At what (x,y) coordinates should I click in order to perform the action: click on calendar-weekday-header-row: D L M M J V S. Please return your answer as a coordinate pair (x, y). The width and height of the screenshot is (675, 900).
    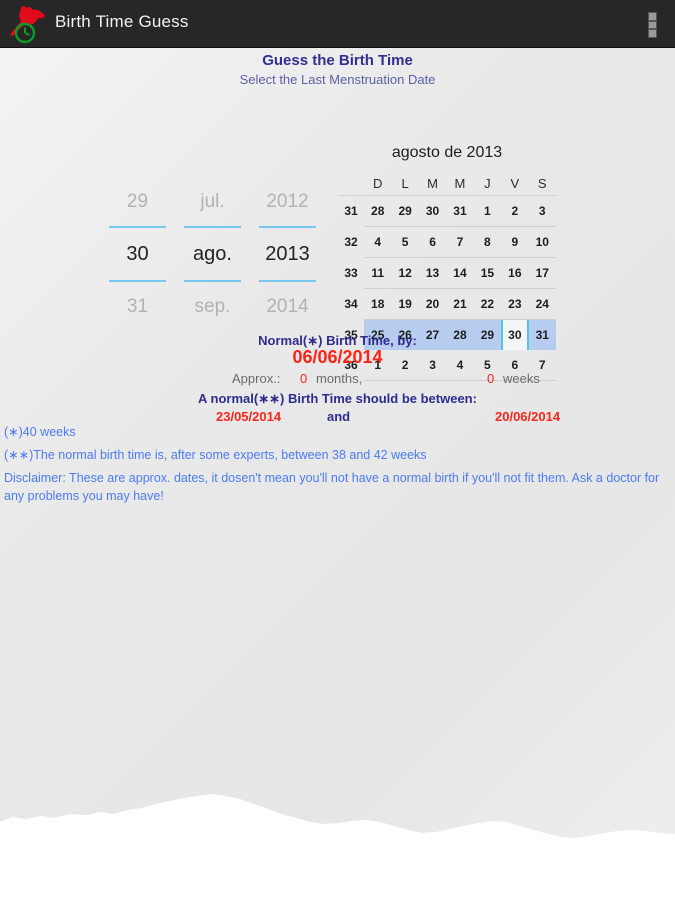
    Looking at the image, I should click on (447, 183).